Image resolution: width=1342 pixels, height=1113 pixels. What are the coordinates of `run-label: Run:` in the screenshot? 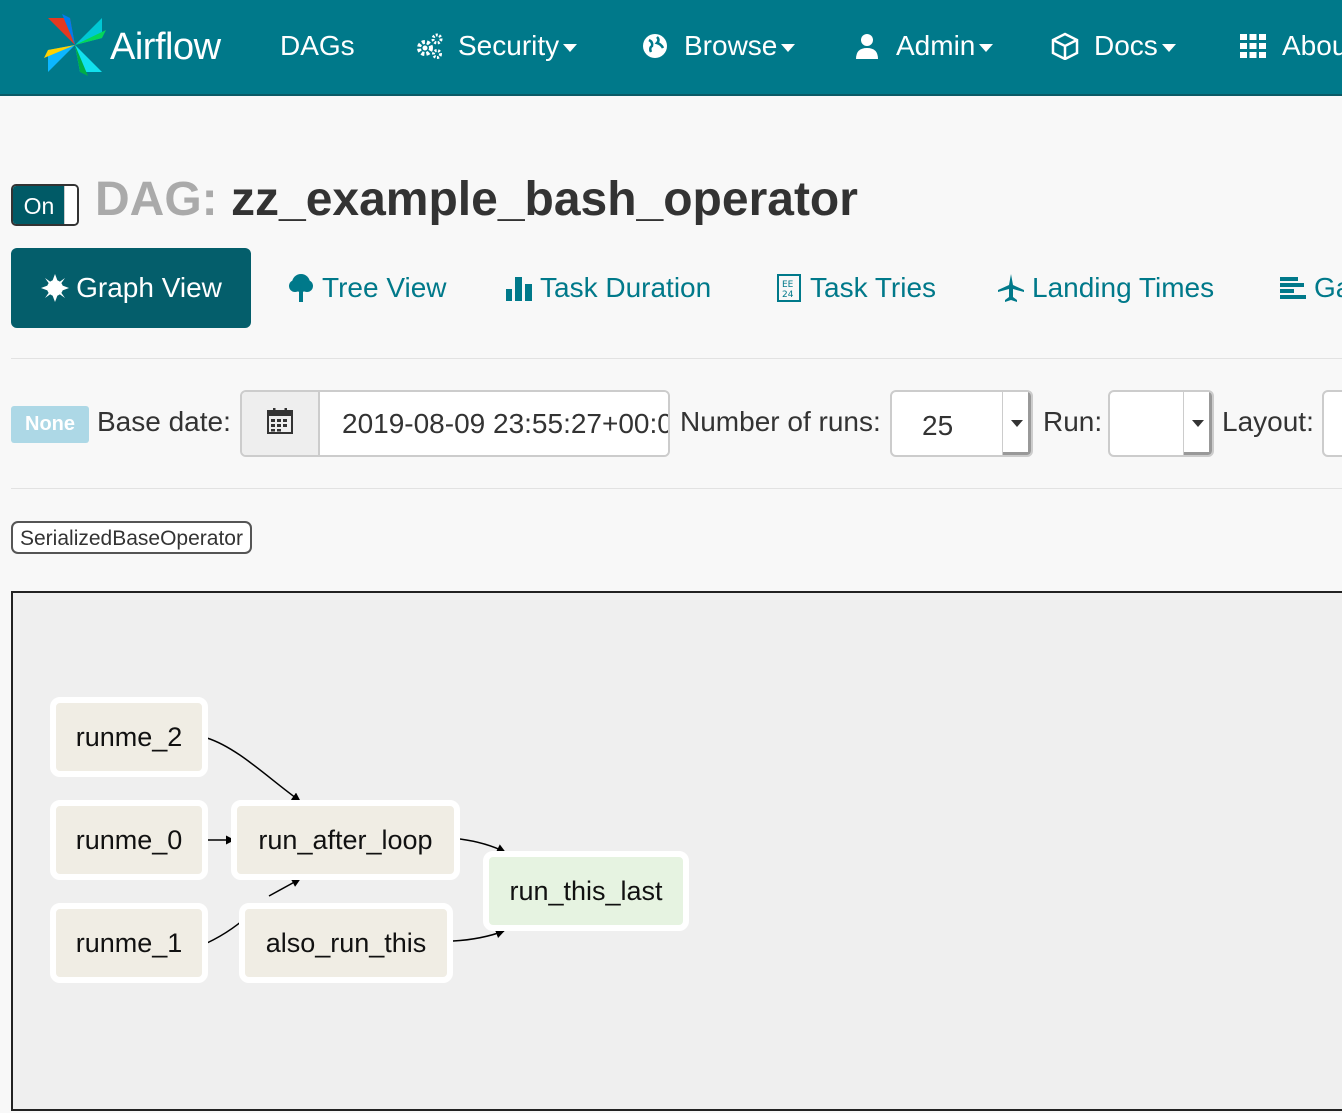 It's located at (1073, 421).